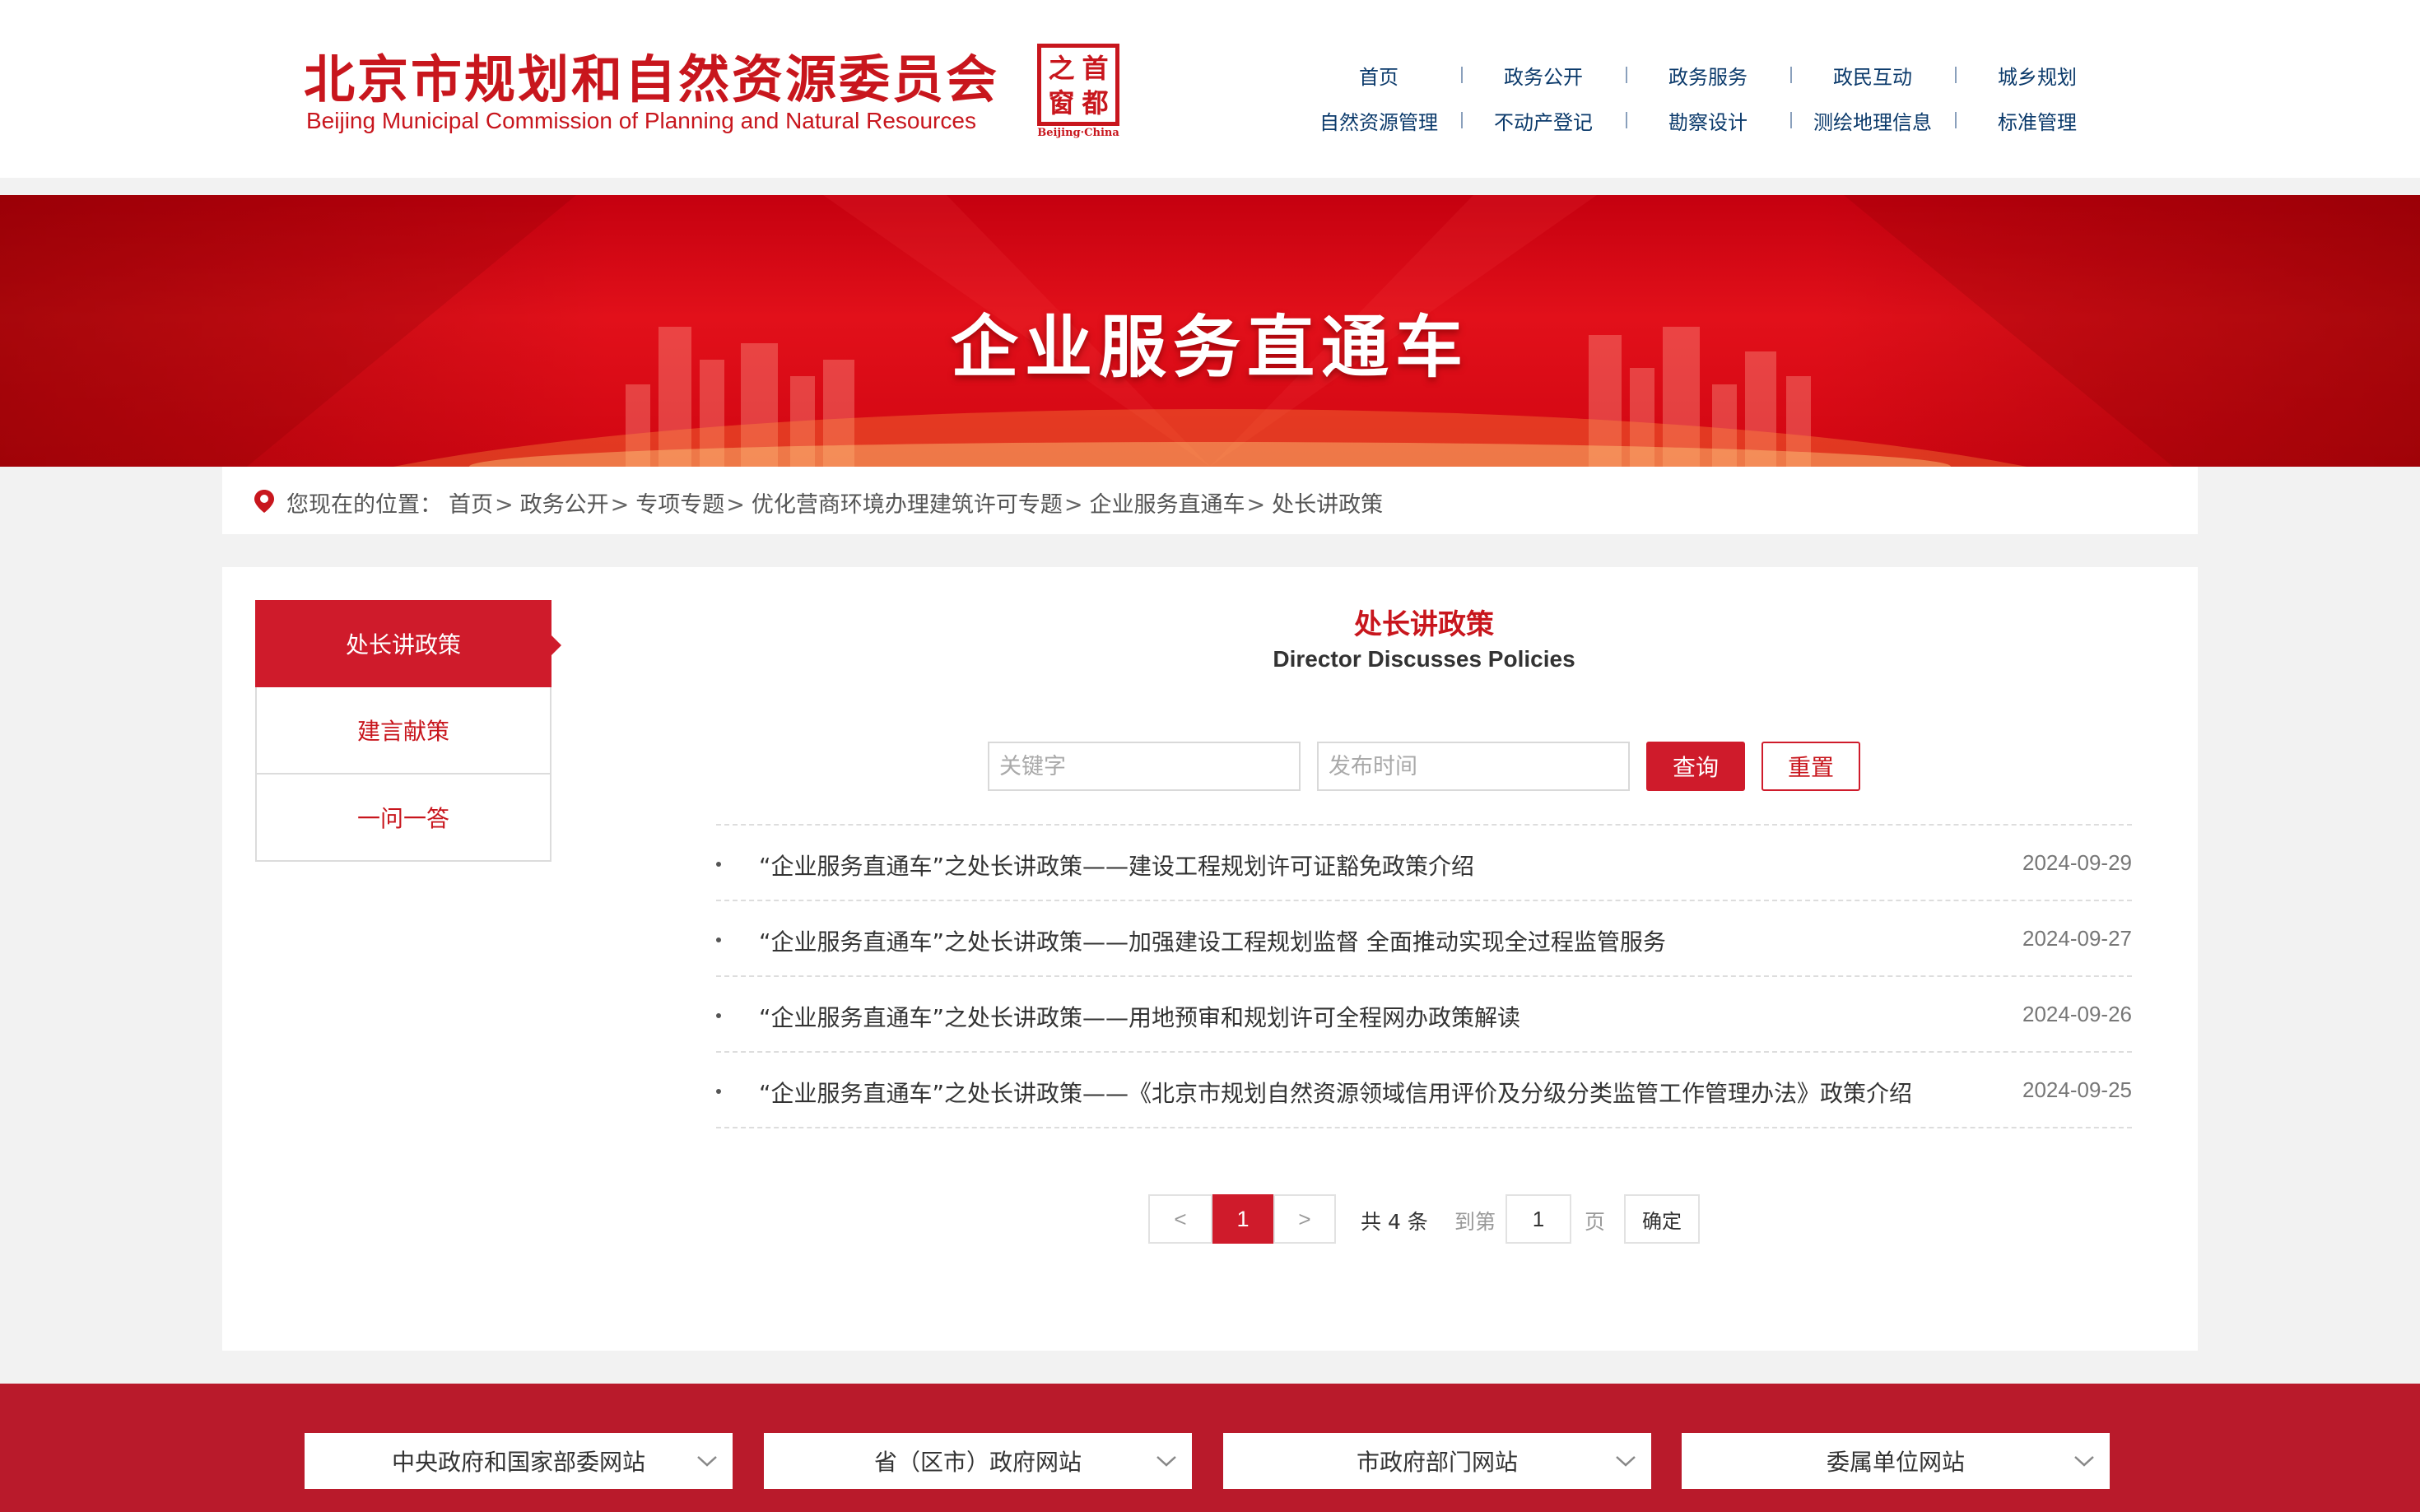 The width and height of the screenshot is (2420, 1512). I want to click on breadcrumb-item: 企业服务直通车, so click(1167, 505).